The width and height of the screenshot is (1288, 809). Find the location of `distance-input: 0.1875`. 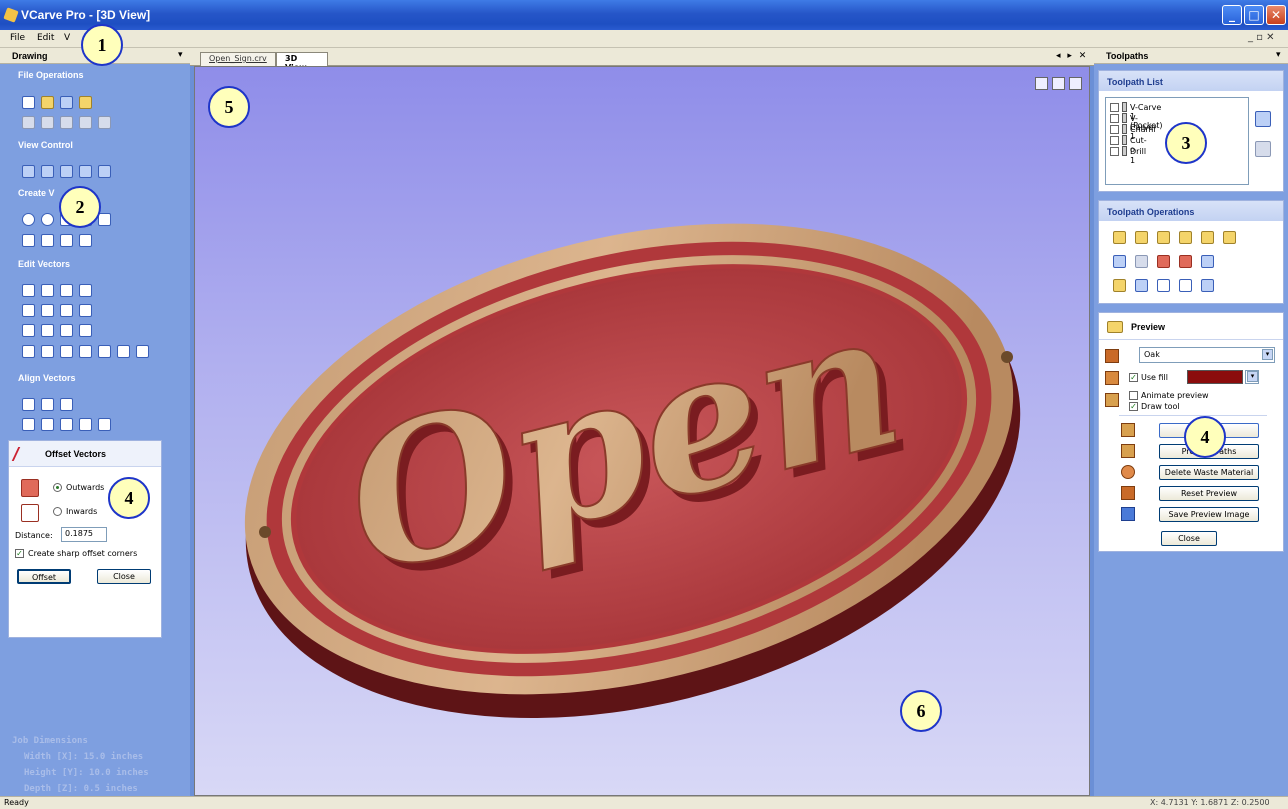

distance-input: 0.1875 is located at coordinates (84, 534).